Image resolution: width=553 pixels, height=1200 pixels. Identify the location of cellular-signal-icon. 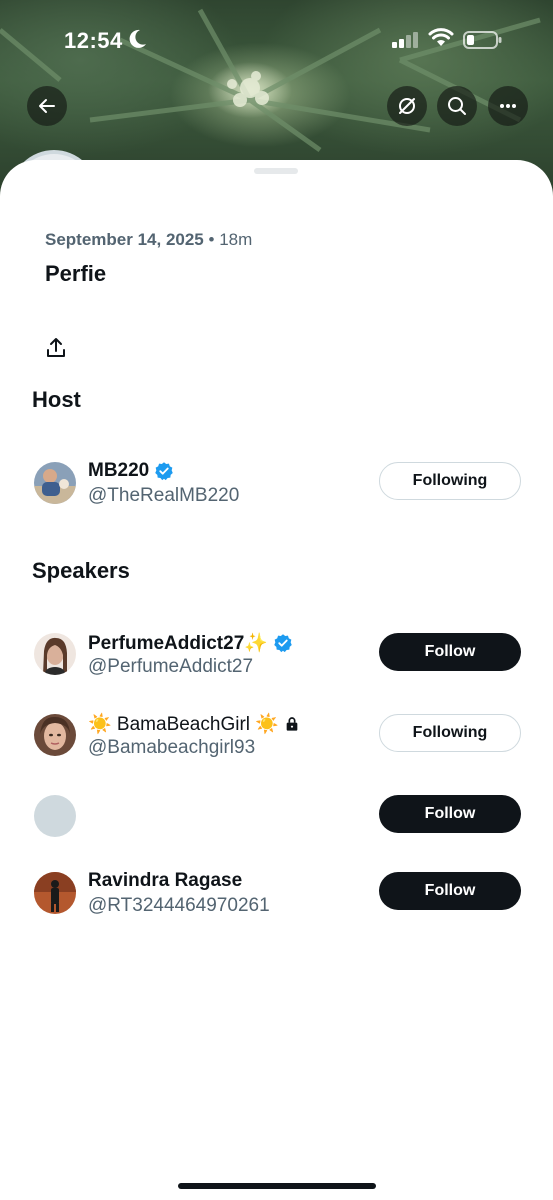
(405, 40).